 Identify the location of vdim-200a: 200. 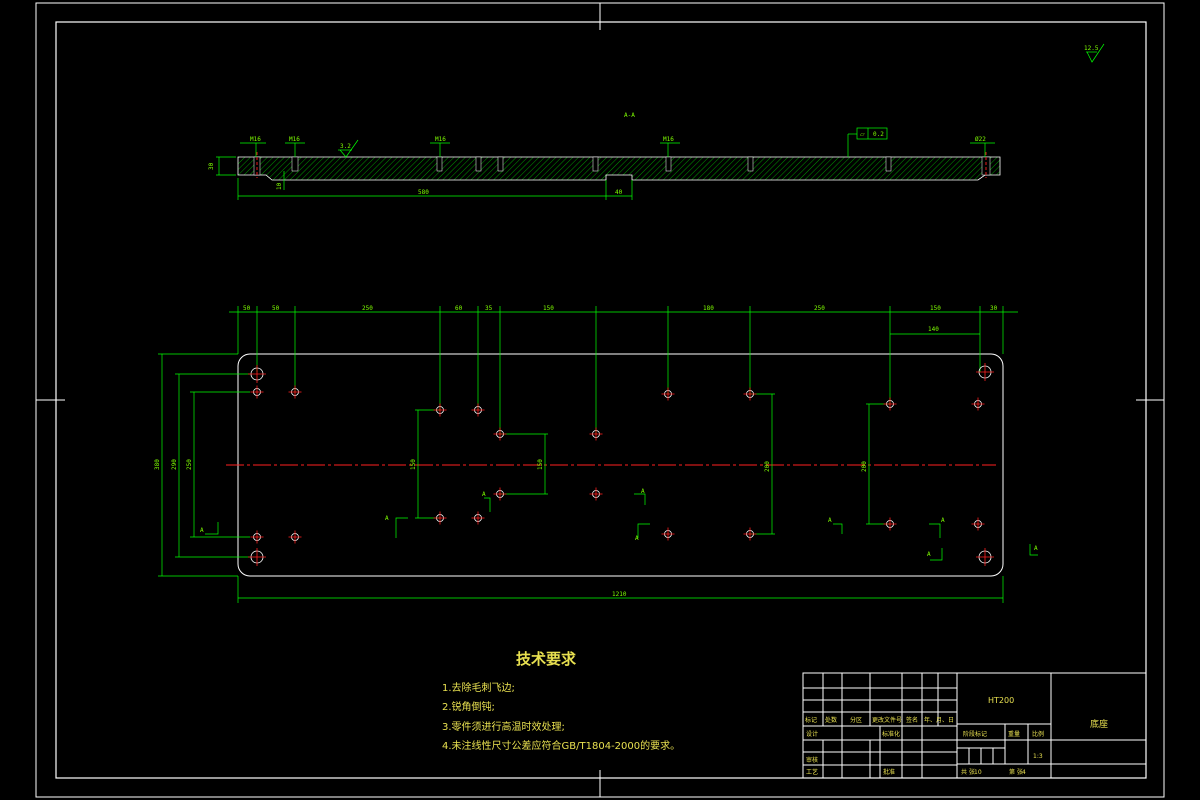
(767, 466).